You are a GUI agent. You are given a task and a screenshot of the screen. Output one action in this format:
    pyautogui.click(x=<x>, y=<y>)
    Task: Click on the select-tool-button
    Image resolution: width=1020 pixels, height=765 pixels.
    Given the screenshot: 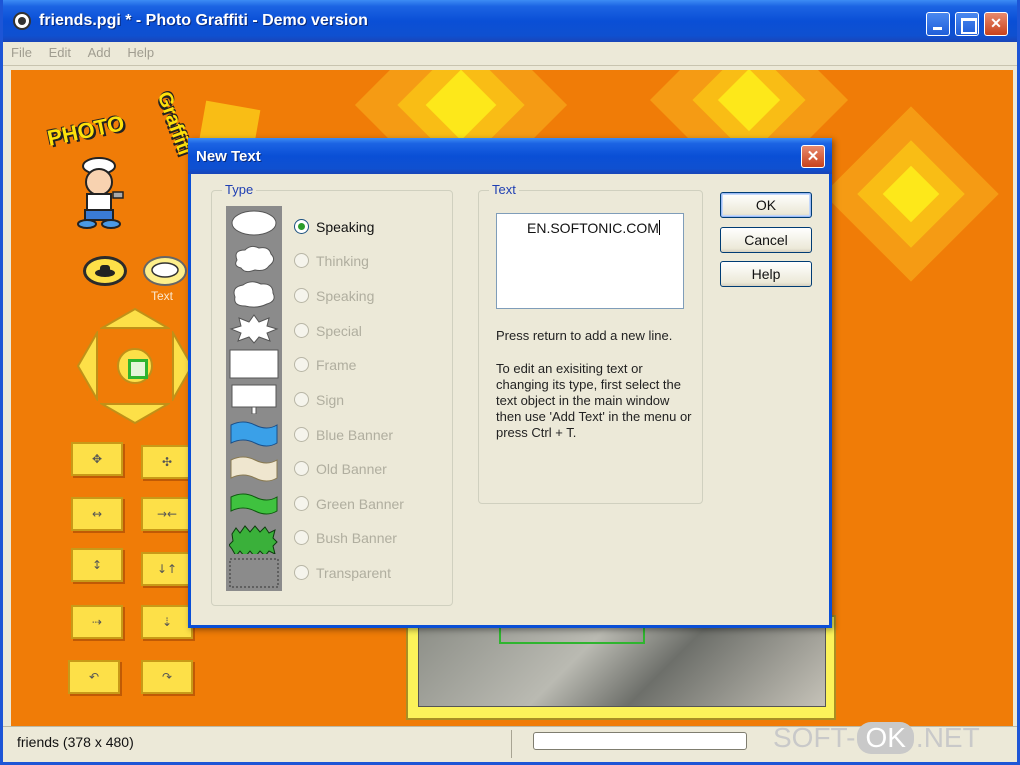 What is the action you would take?
    pyautogui.click(x=105, y=271)
    